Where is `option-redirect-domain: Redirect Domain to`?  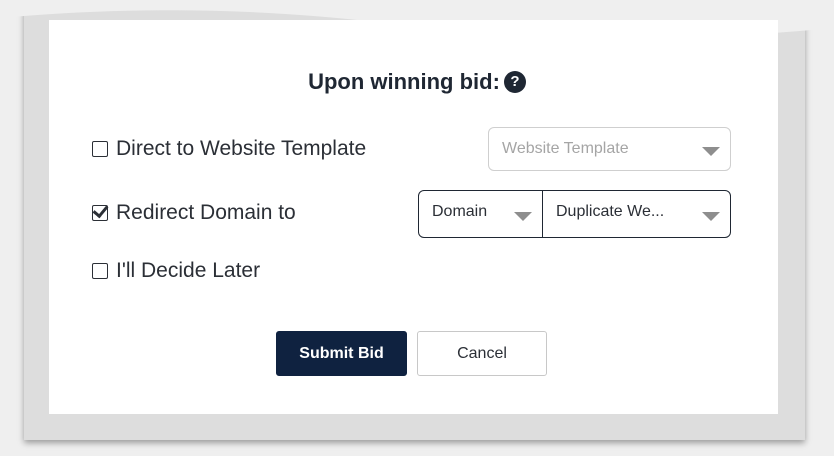
option-redirect-domain: Redirect Domain to is located at coordinates (194, 213).